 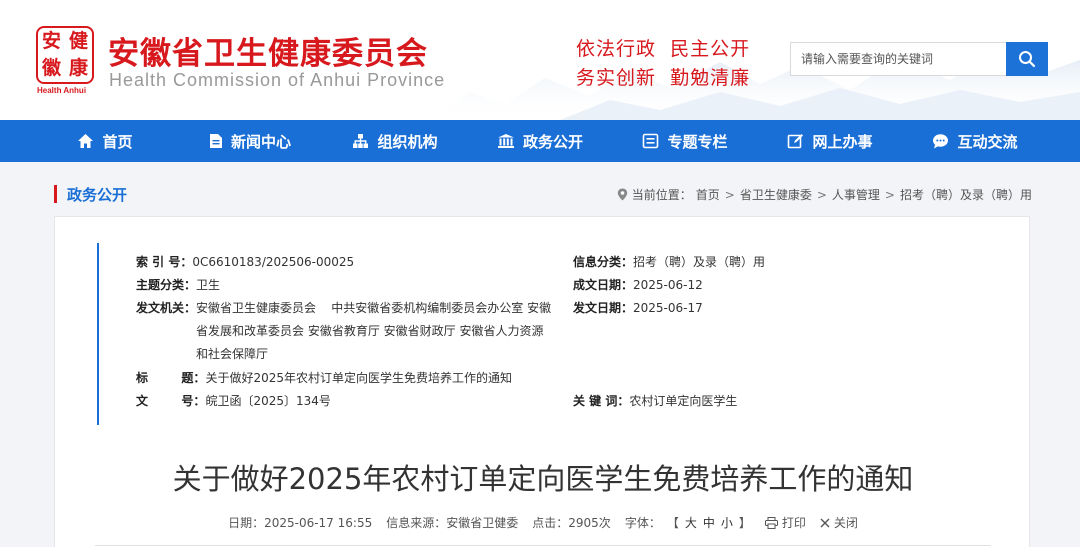 I want to click on meta-label: 信息分类：, so click(x=603, y=262).